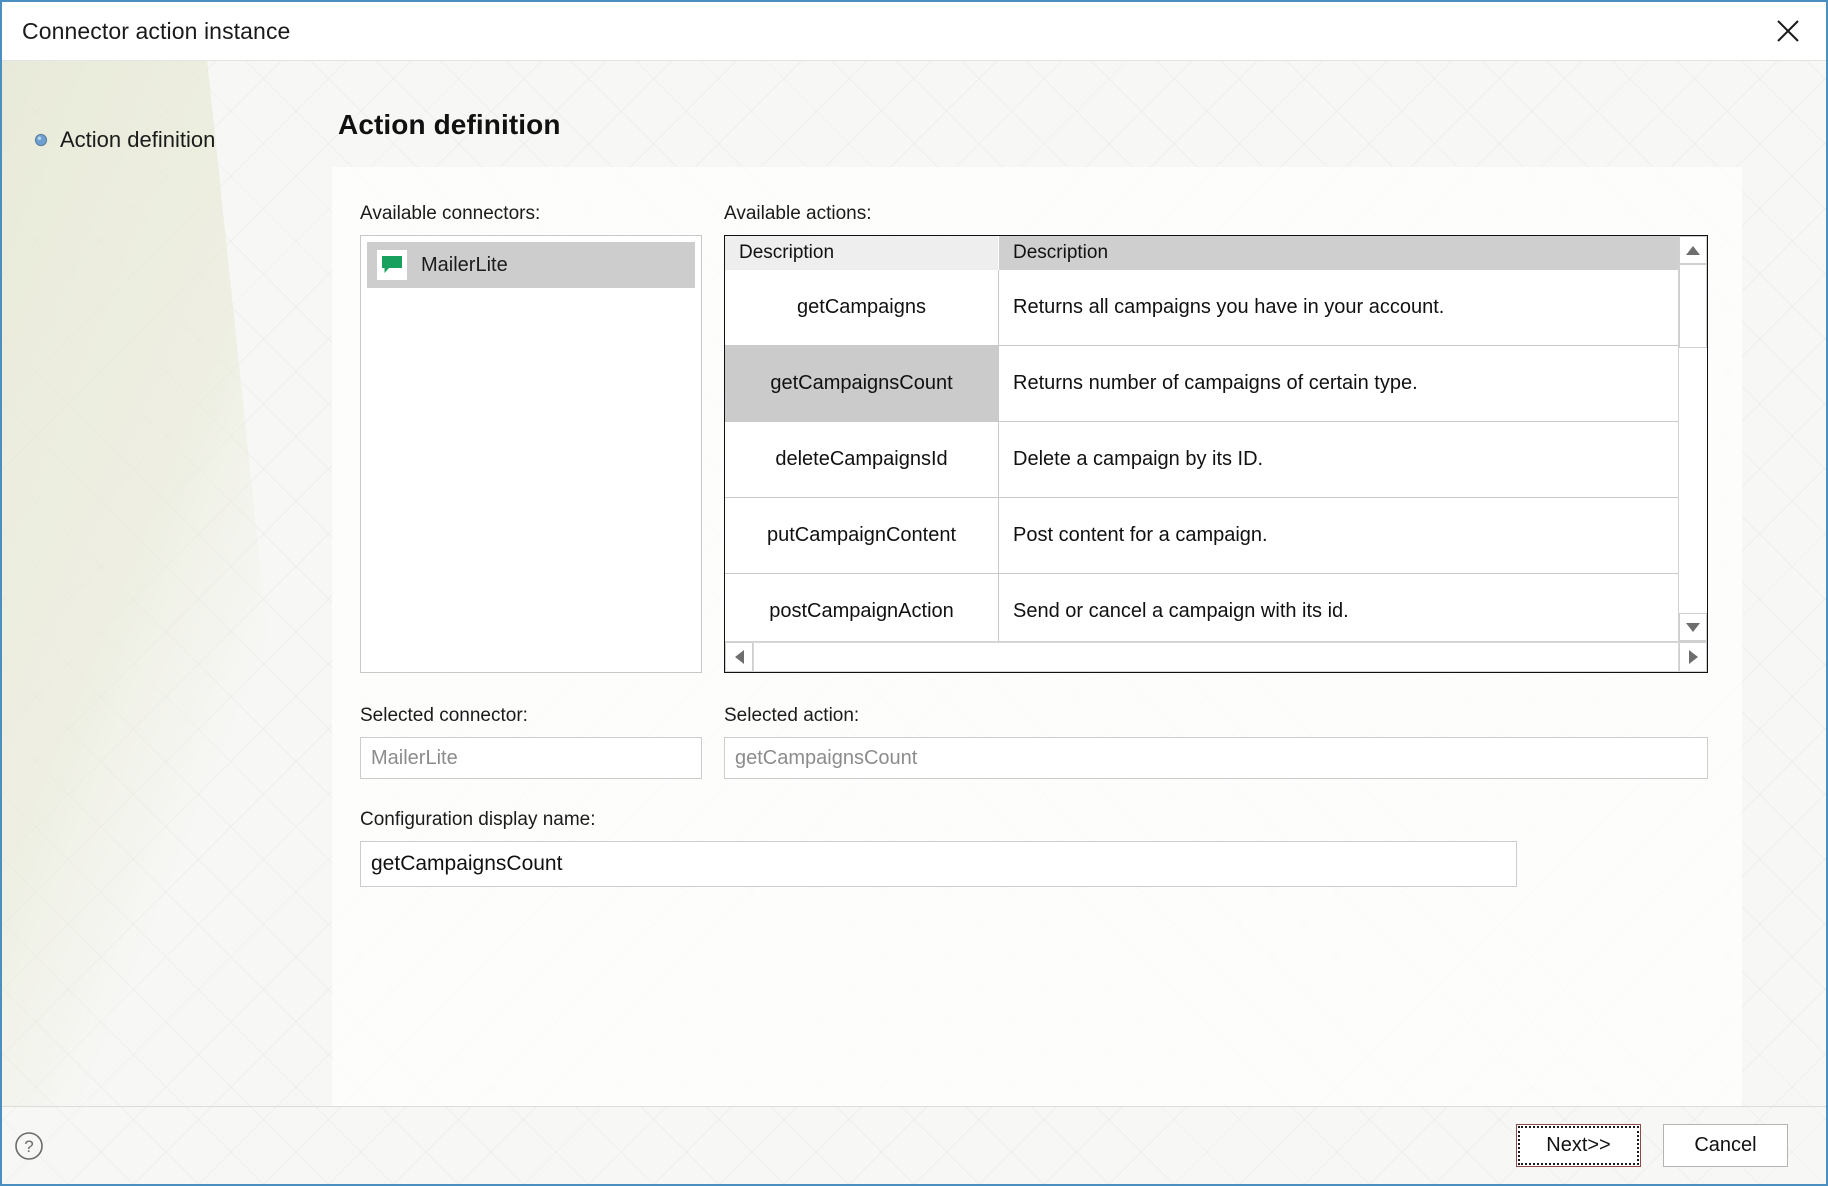  I want to click on selected-connector-label: Selected connector:, so click(444, 715).